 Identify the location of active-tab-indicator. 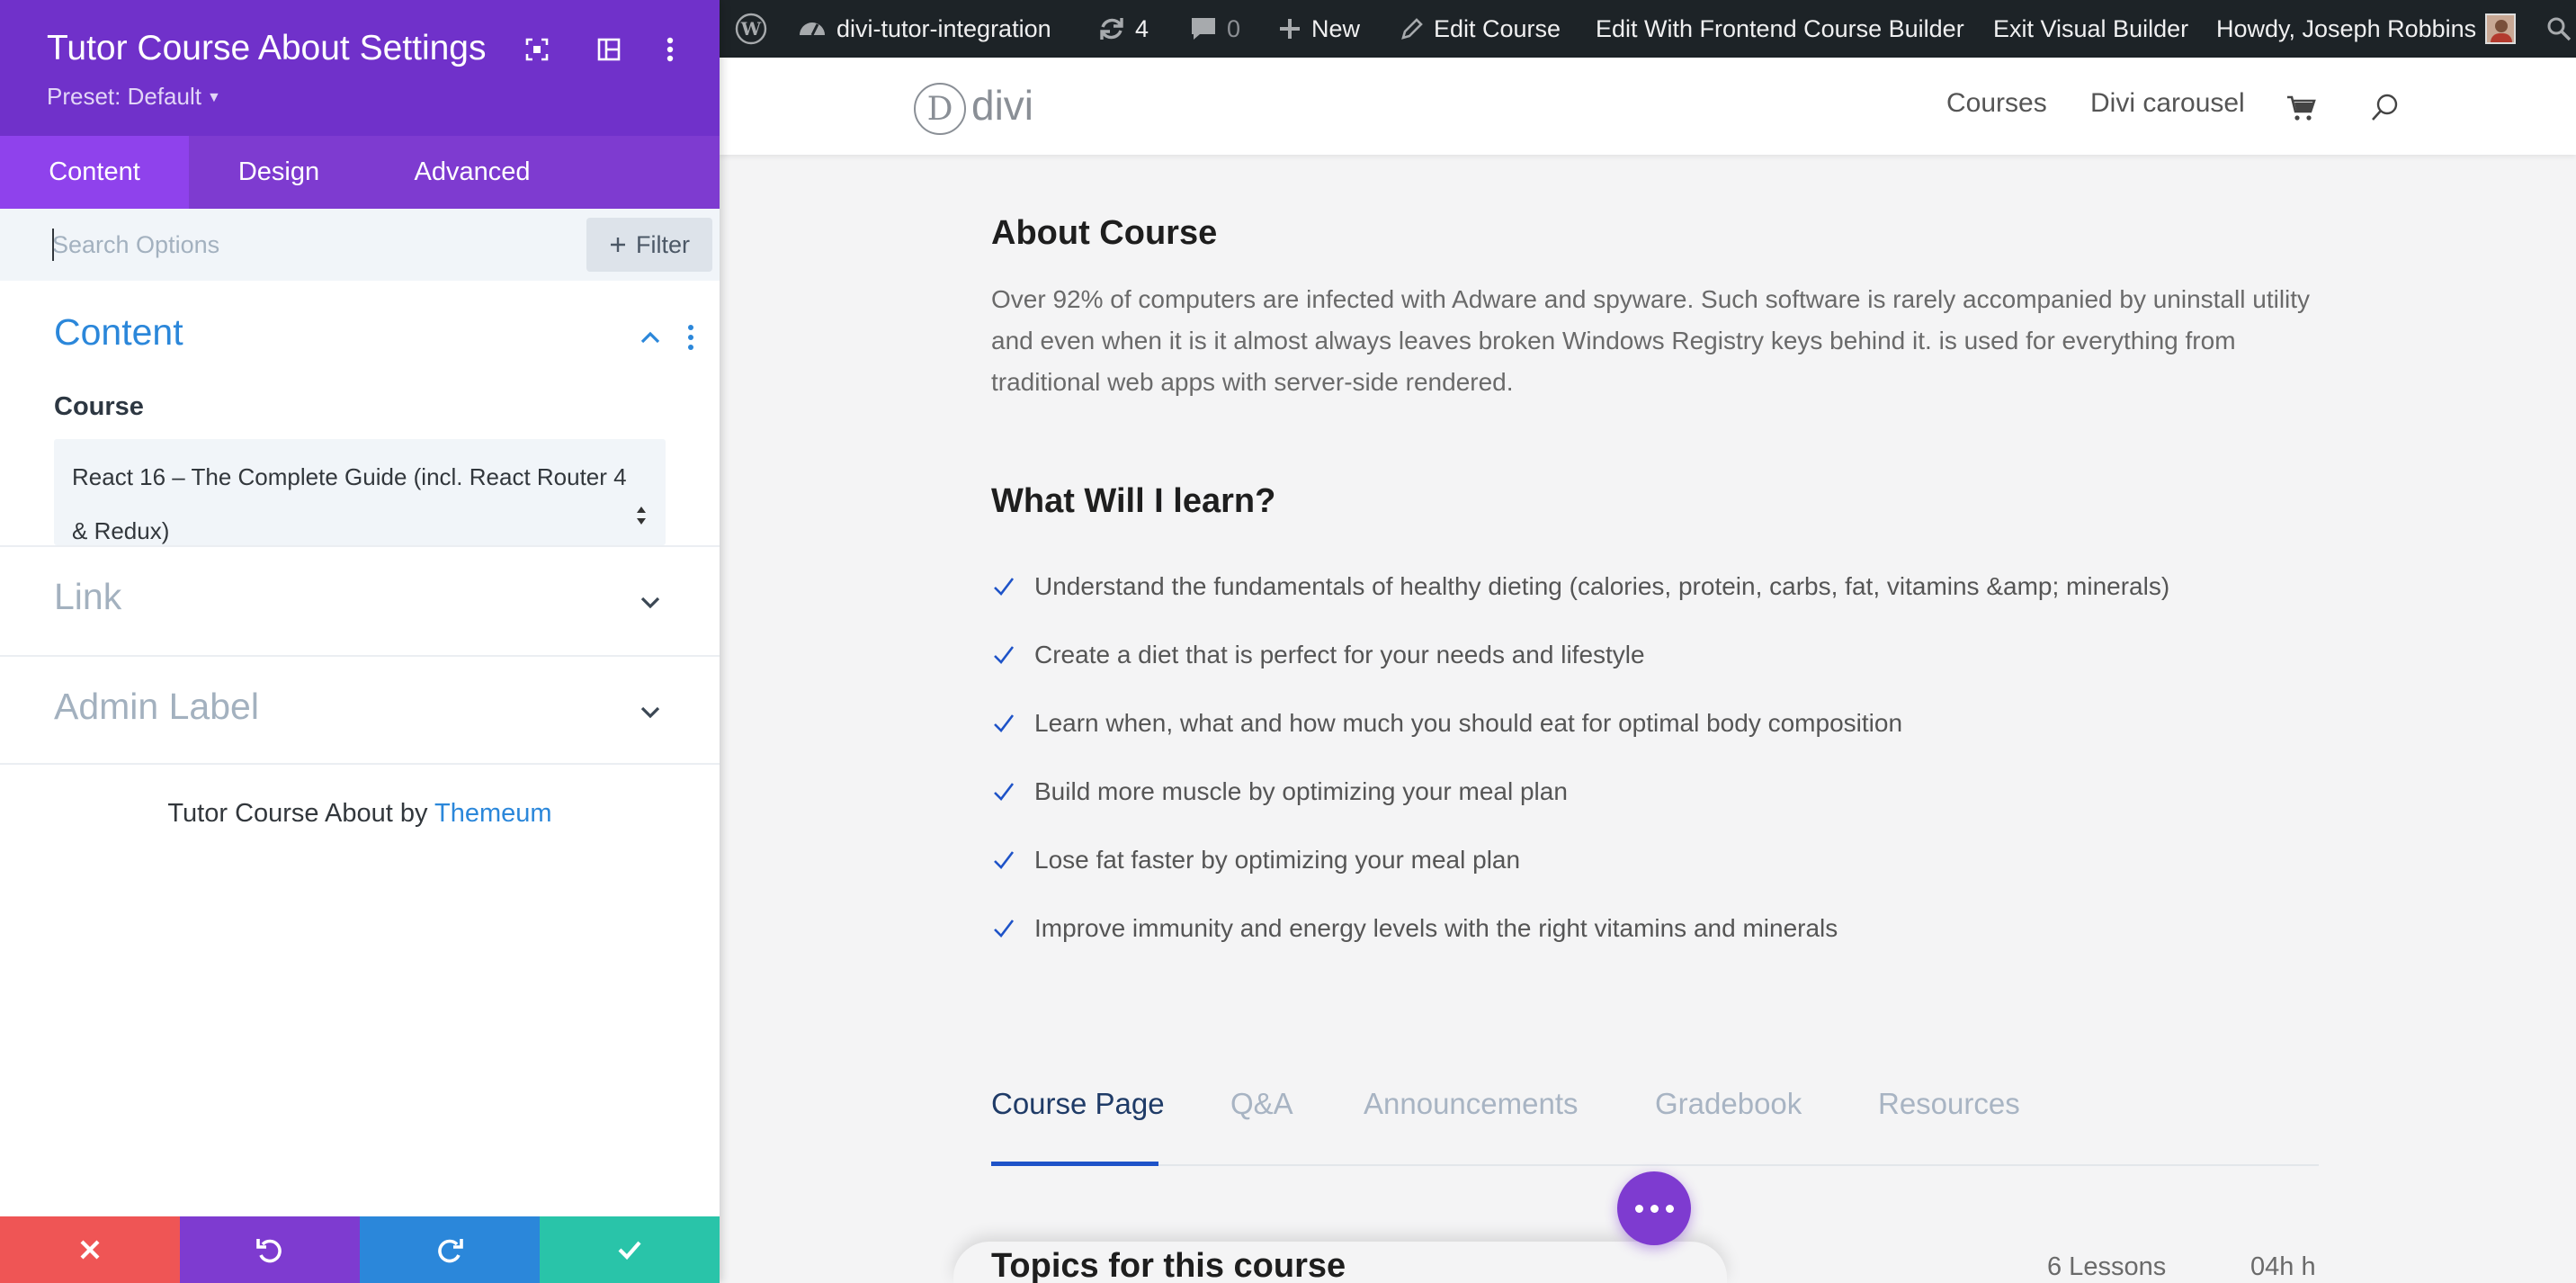
(1074, 1164).